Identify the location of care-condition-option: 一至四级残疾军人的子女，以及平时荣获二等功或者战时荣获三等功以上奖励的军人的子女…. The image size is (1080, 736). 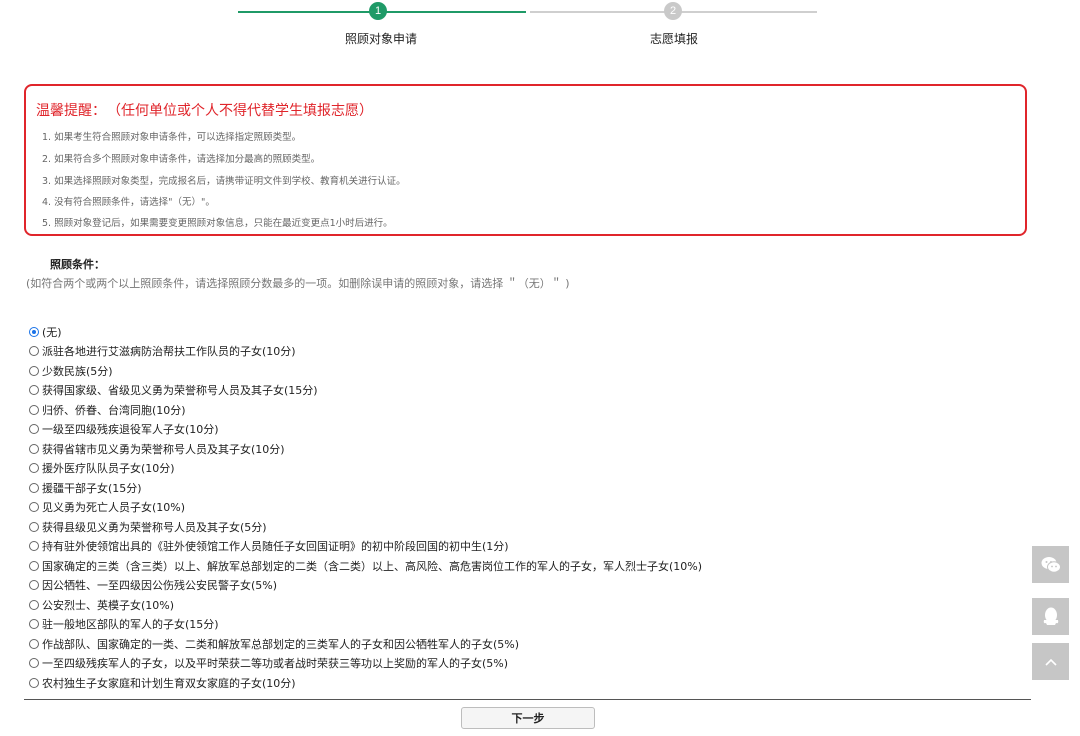
(365, 664).